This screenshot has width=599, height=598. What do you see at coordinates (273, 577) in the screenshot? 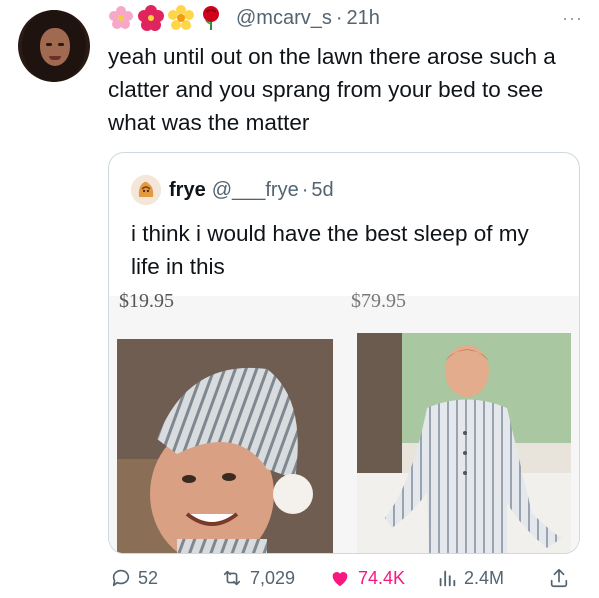
I see `repost-count: 7,029` at bounding box center [273, 577].